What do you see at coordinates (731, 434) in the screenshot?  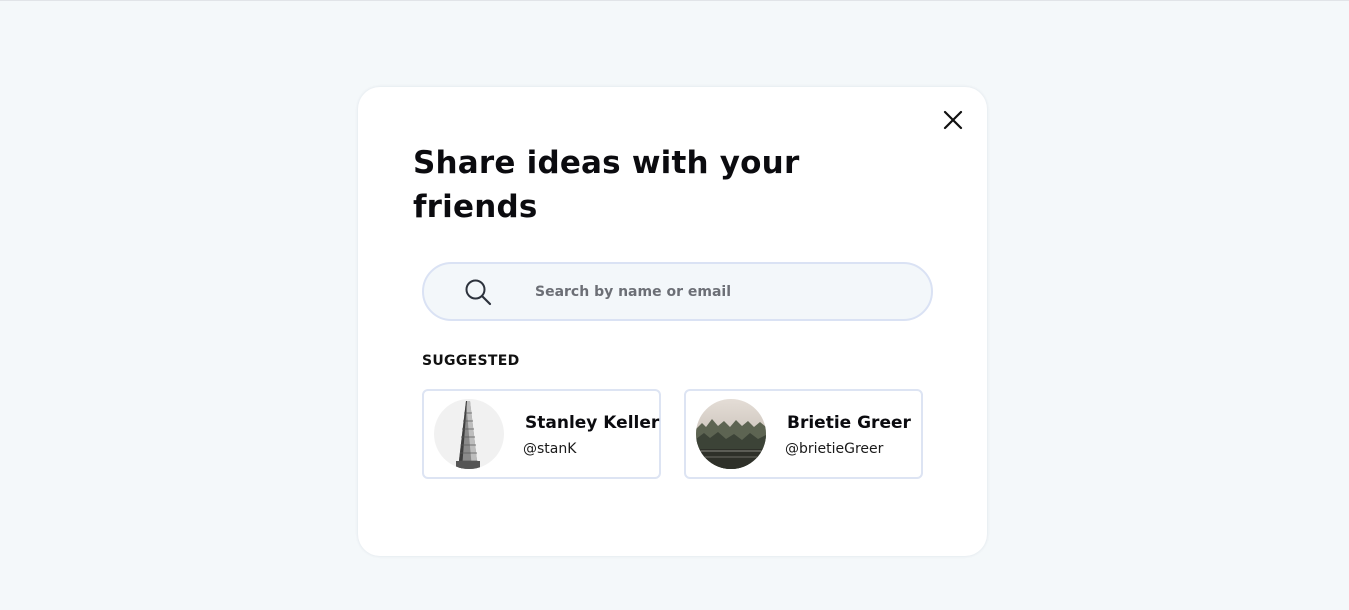 I see `forest-photo-avatar` at bounding box center [731, 434].